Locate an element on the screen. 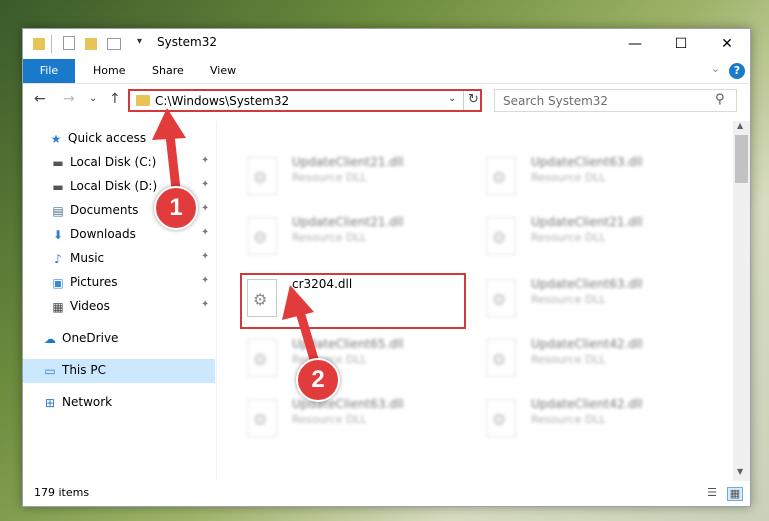 The height and width of the screenshot is (521, 769). properties-icon is located at coordinates (69, 43).